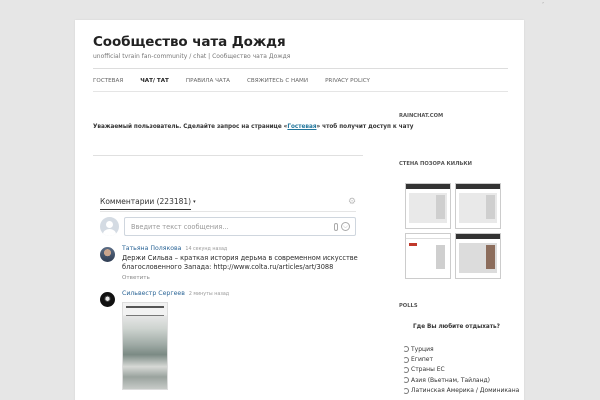 The width and height of the screenshot is (600, 400). What do you see at coordinates (543, 2) in the screenshot?
I see `top-corner-mark: ,` at bounding box center [543, 2].